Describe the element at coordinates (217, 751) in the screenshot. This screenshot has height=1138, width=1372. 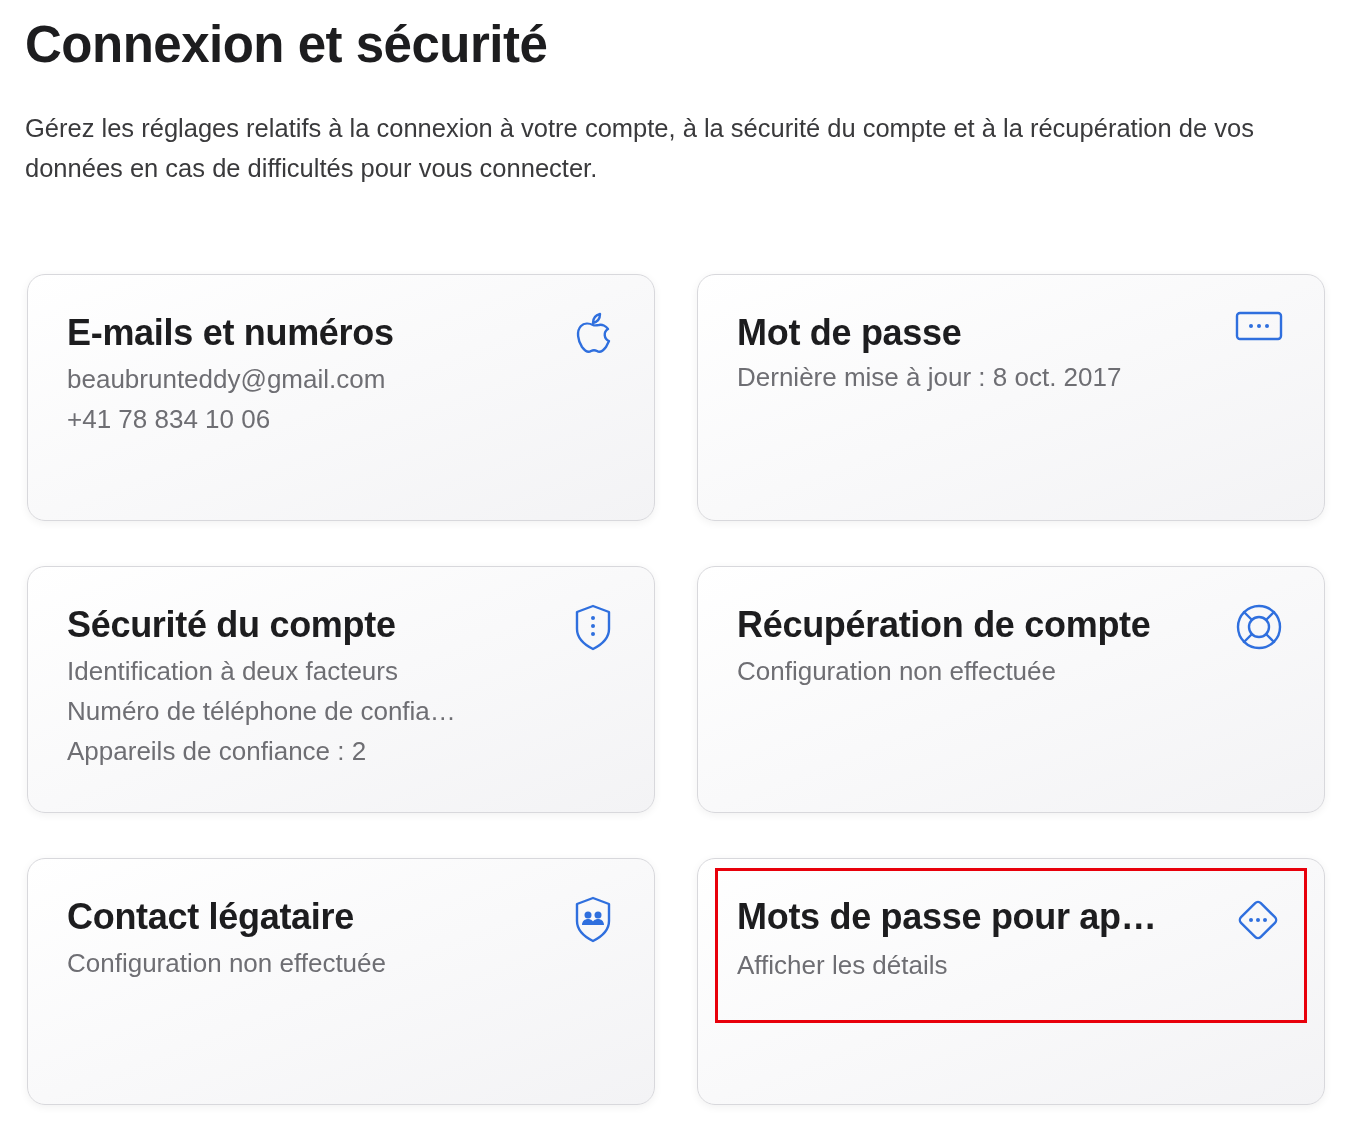
I see `card-detail: Appareils de confiance : 2` at that location.